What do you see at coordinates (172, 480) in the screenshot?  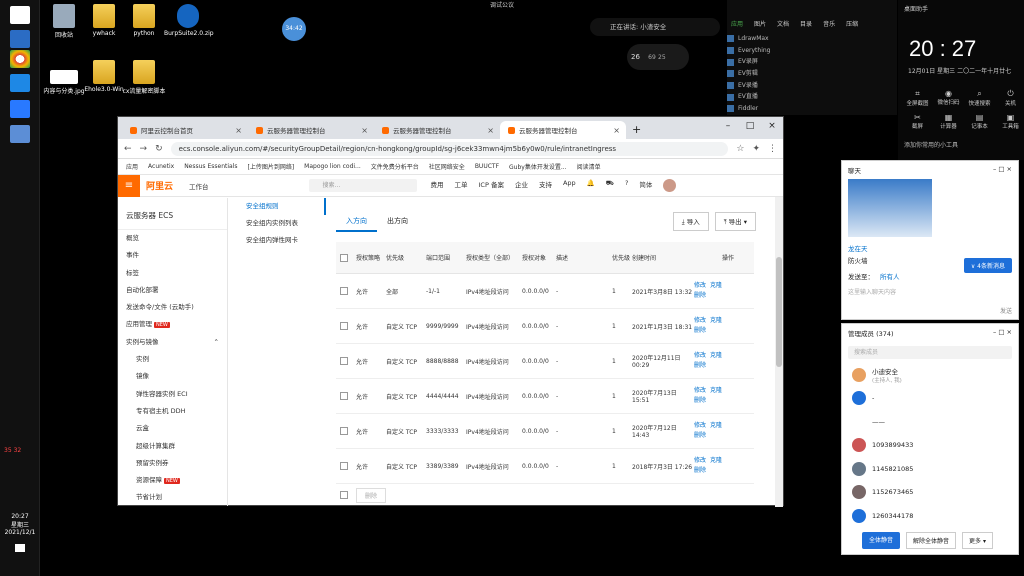 I see `sidebar-item-reservation: 资源保障 NEW` at bounding box center [172, 480].